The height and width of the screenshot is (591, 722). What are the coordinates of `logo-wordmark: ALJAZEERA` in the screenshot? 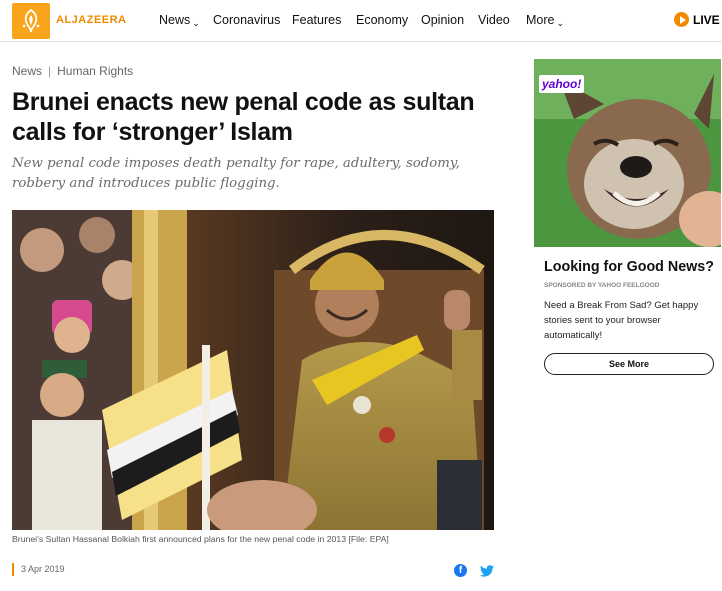 It's located at (91, 20).